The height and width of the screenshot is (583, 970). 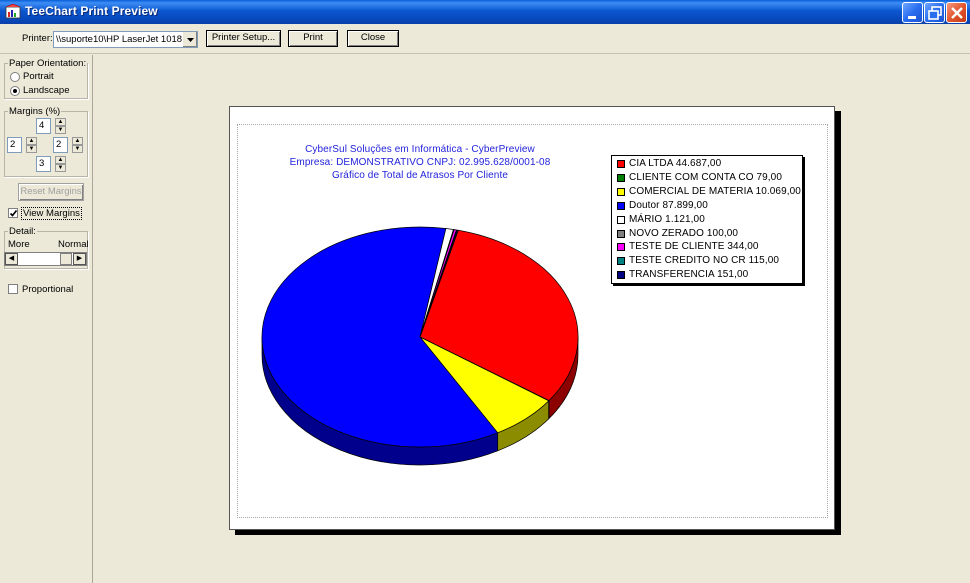 I want to click on margins-group: Margins (%) 4 ▲ ▼ 2 ▲ ▼ 2 ▲ ▼ 3 ▲ ▼, so click(x=46, y=141).